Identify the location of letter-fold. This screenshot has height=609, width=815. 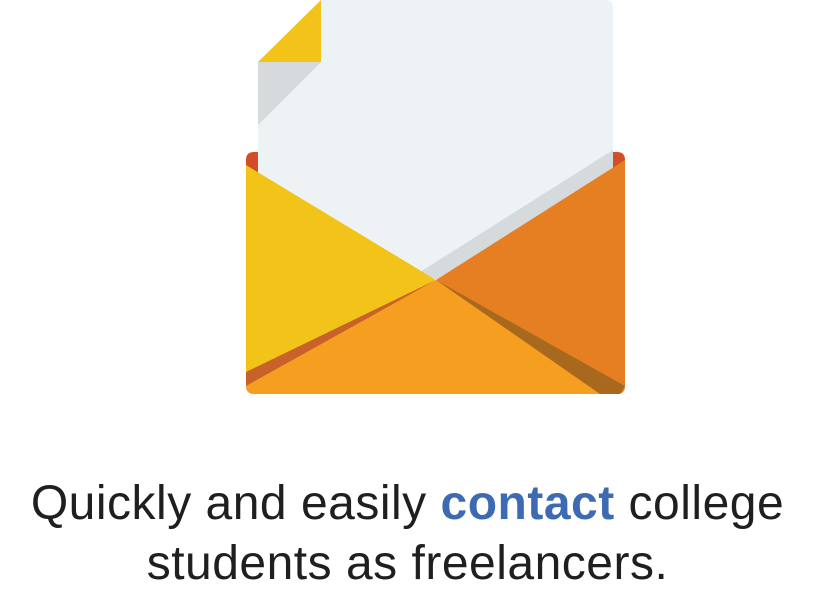
(289, 31).